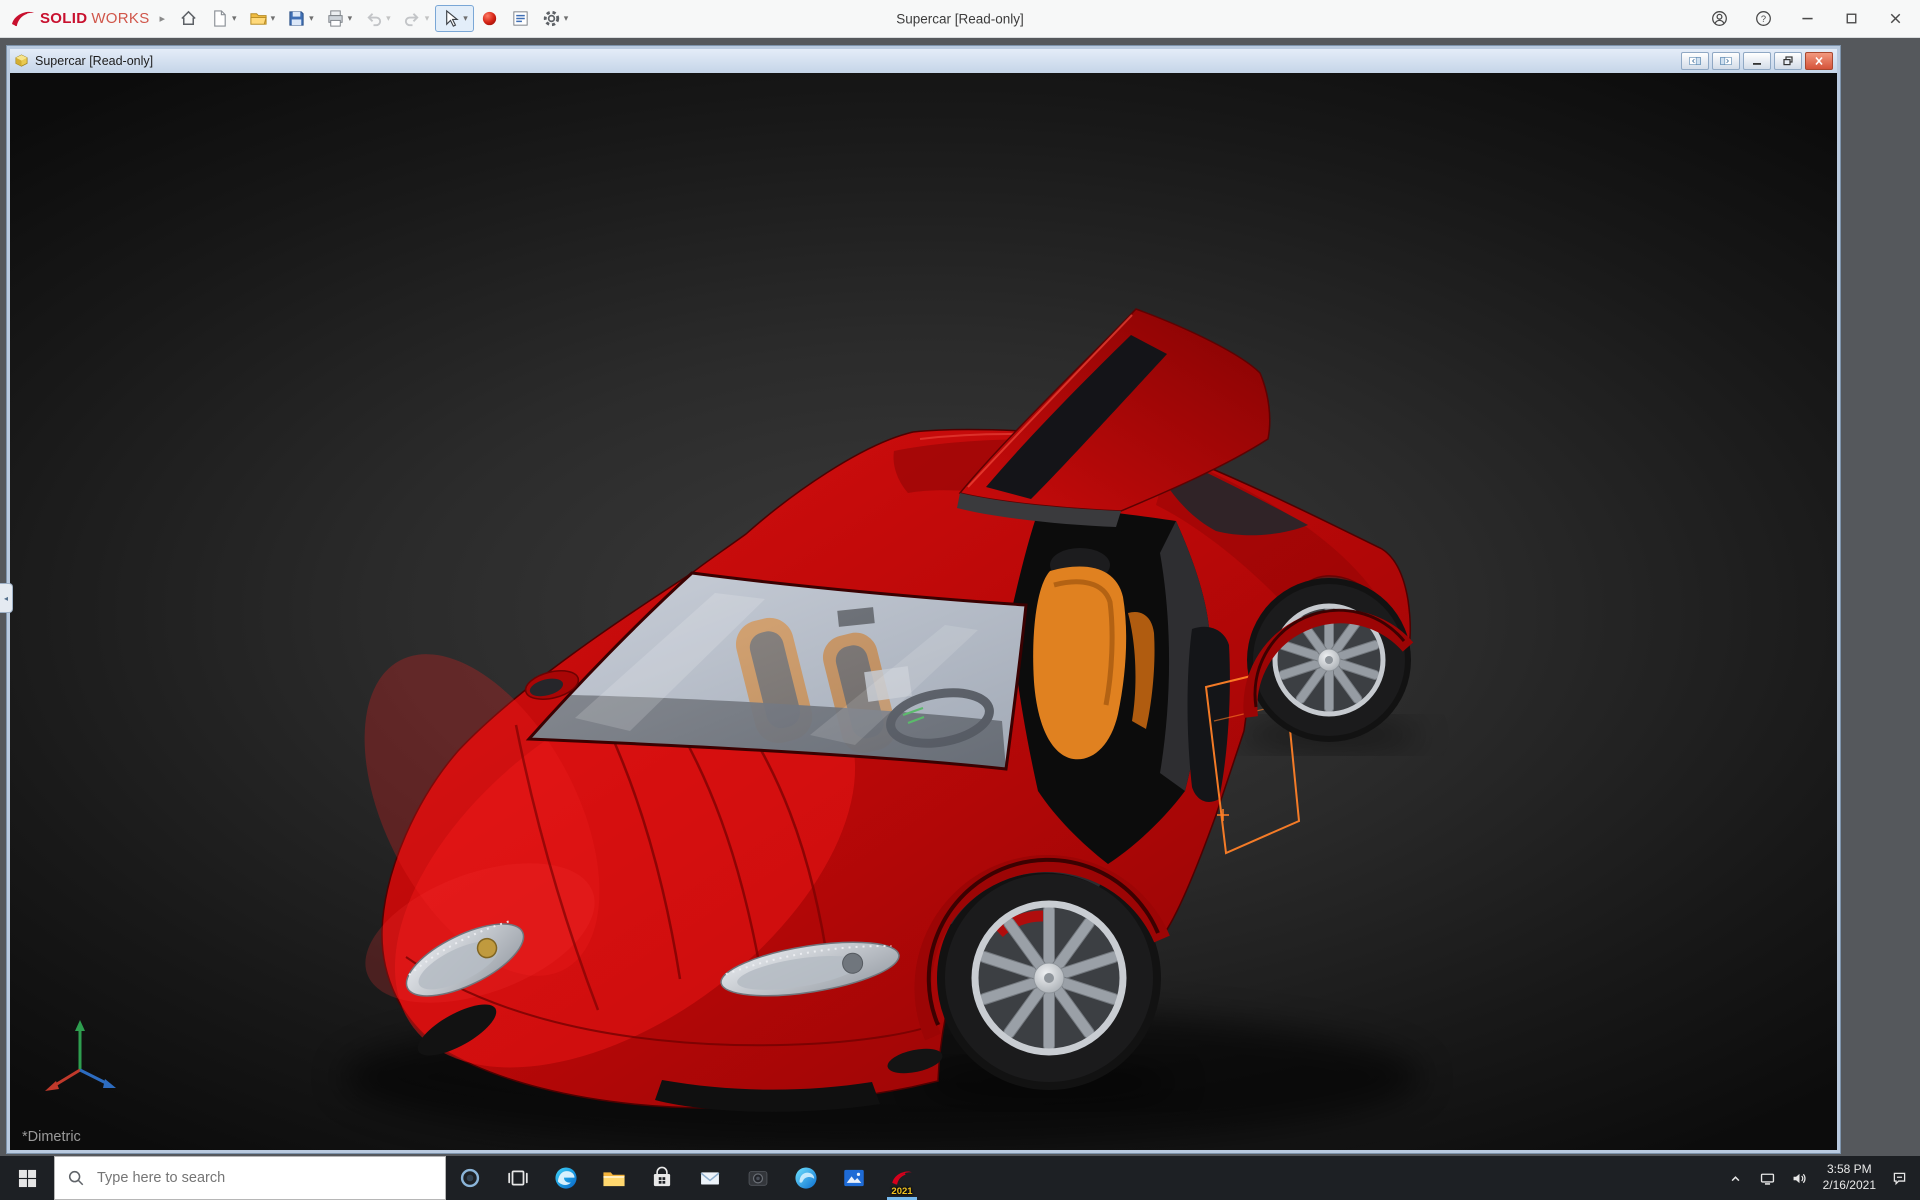 Image resolution: width=1920 pixels, height=1200 pixels. I want to click on pane-toggle-right-button, so click(1726, 61).